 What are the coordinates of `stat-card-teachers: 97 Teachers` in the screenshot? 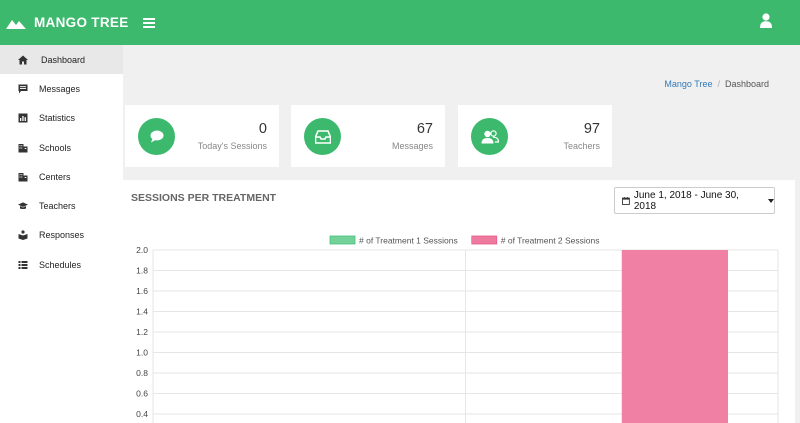 It's located at (535, 136).